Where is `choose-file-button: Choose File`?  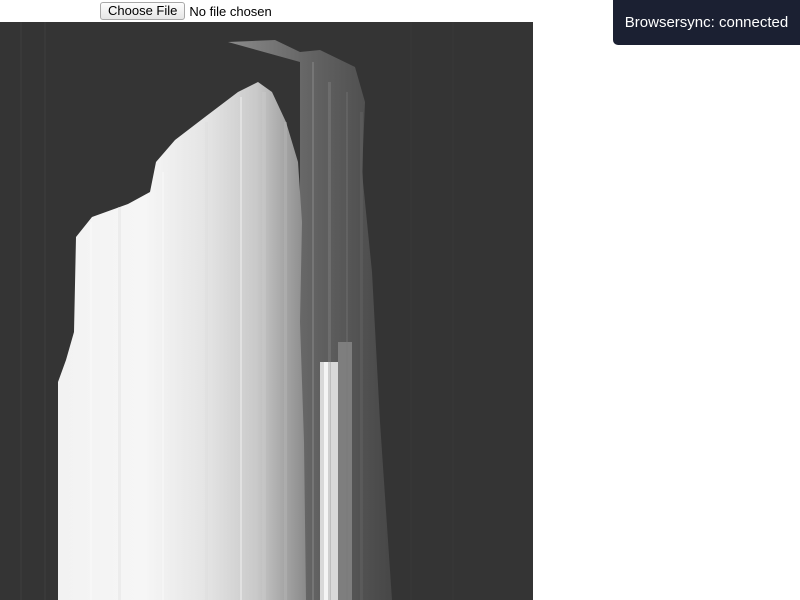 choose-file-button: Choose File is located at coordinates (143, 11).